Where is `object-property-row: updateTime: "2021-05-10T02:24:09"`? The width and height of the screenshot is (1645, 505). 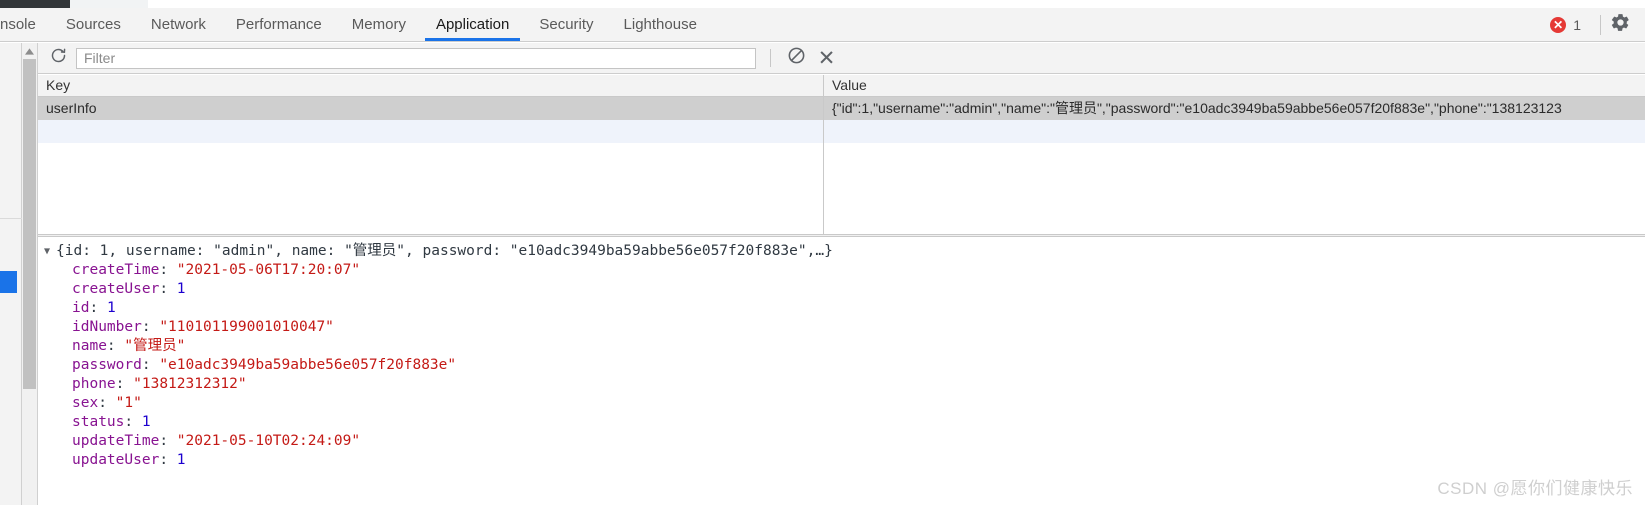 object-property-row: updateTime: "2021-05-10T02:24:09" is located at coordinates (841, 441).